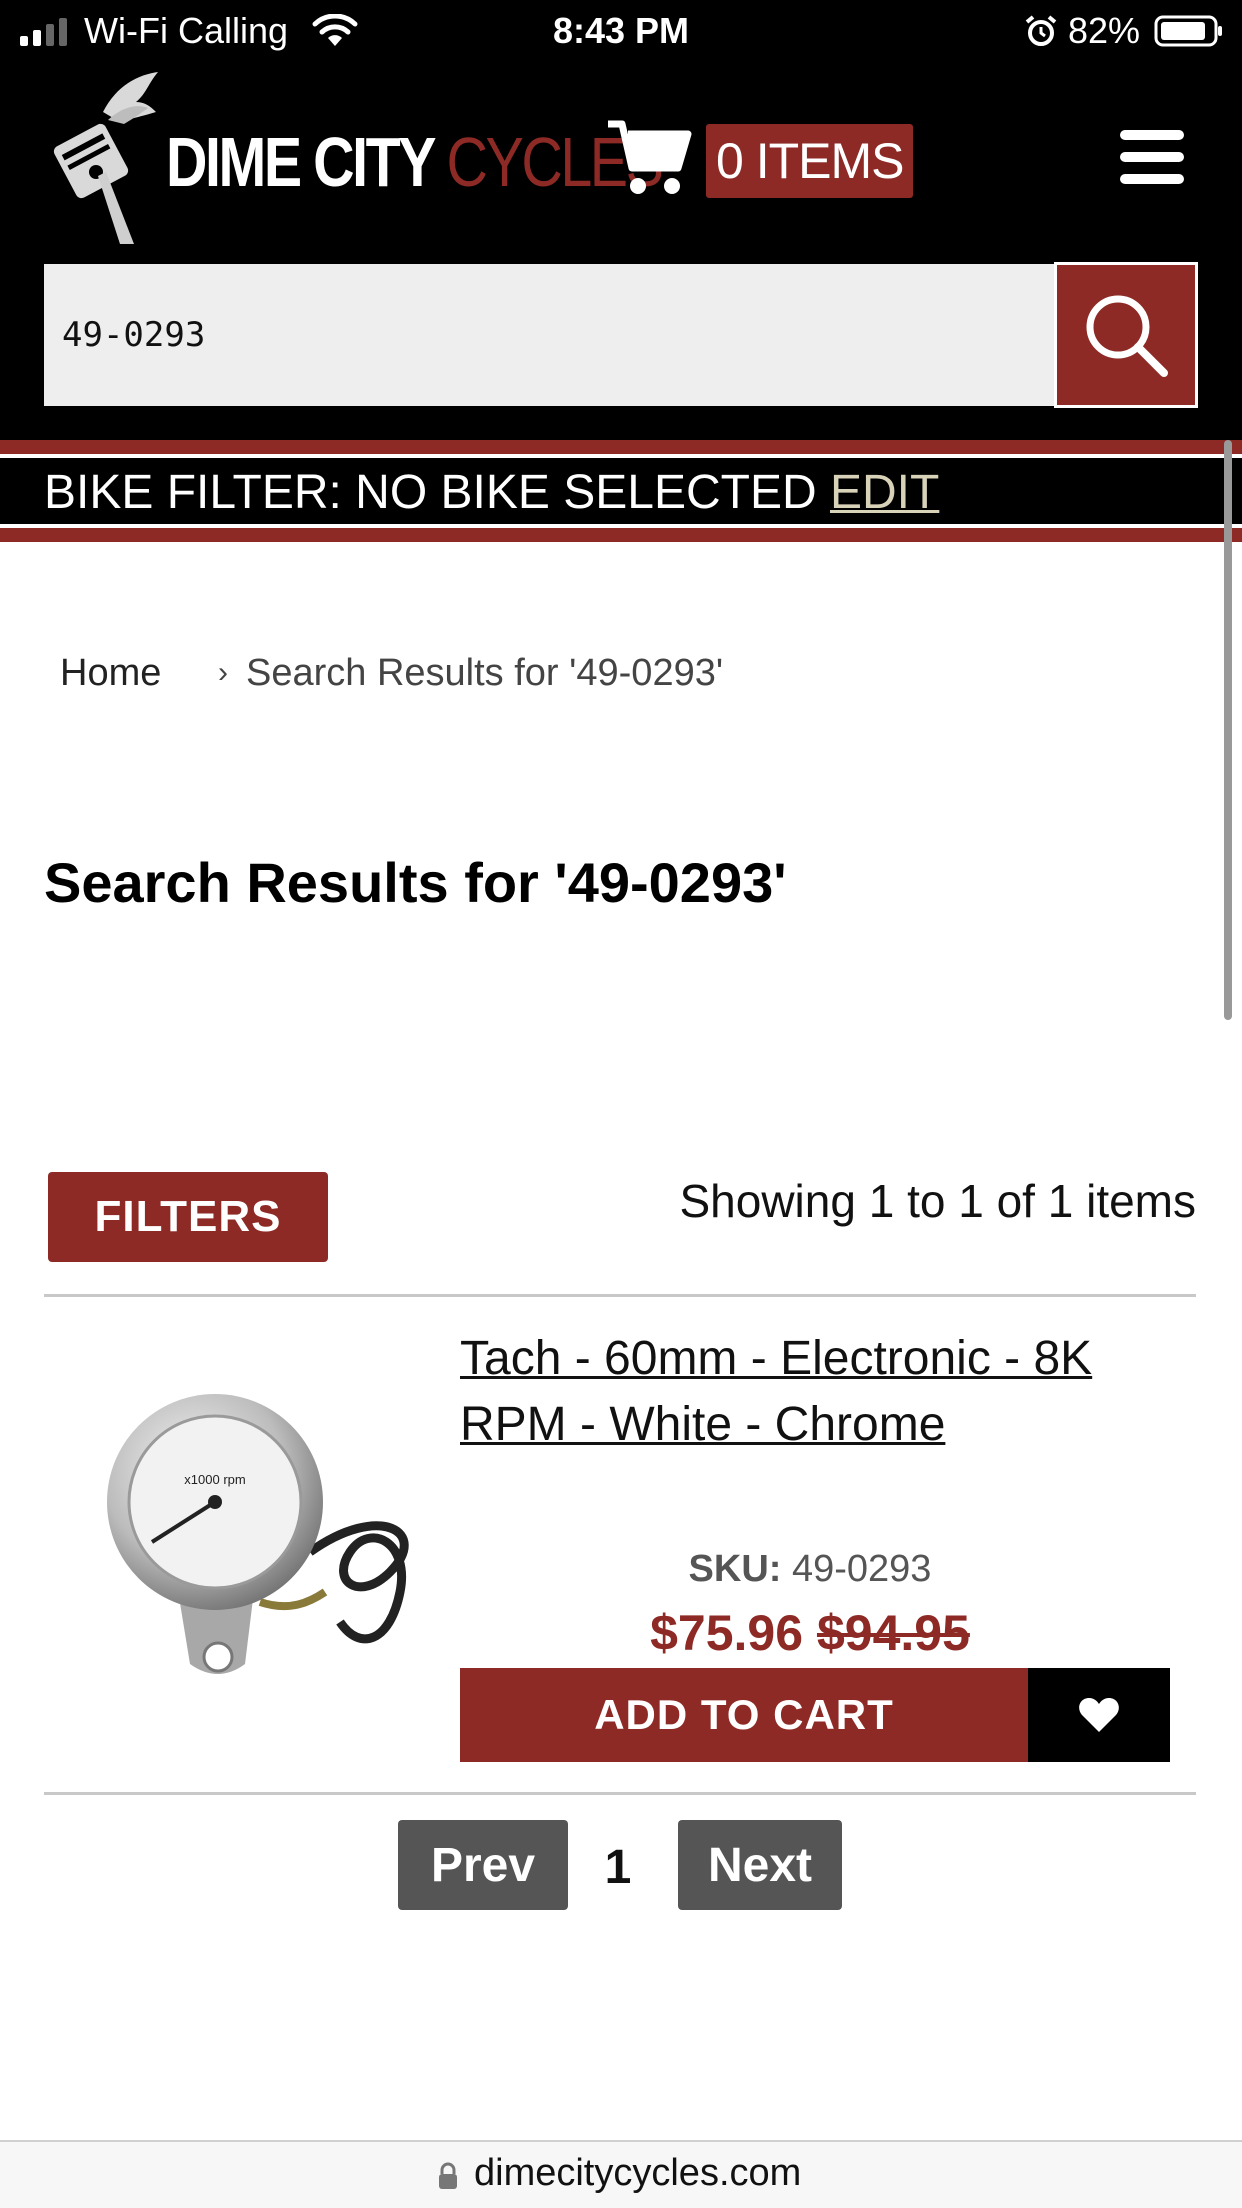 The image size is (1242, 2208). What do you see at coordinates (1152, 157) in the screenshot?
I see `hamburger-menu-icon` at bounding box center [1152, 157].